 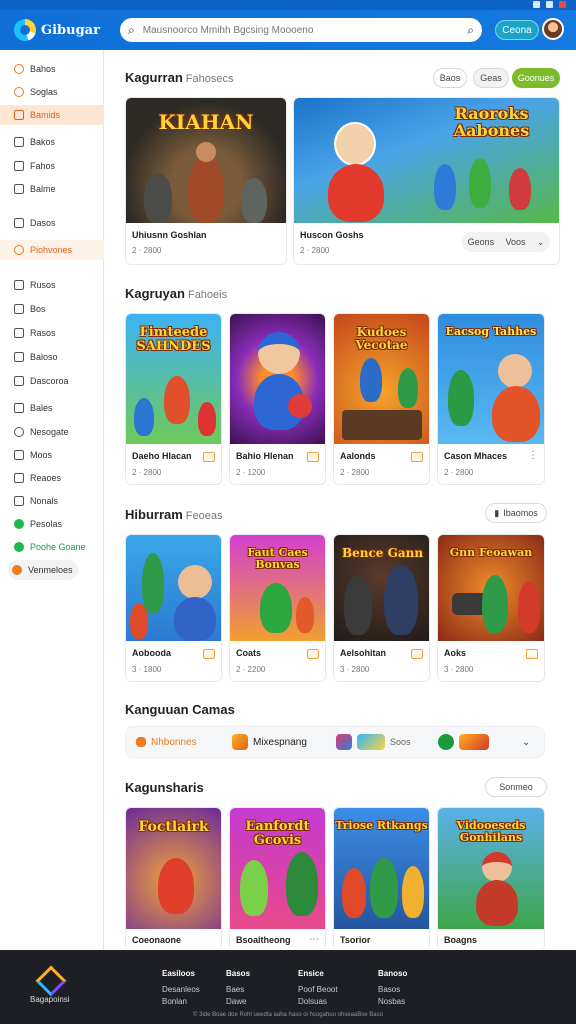 I want to click on footer-link: Poof Beoot, so click(x=318, y=990).